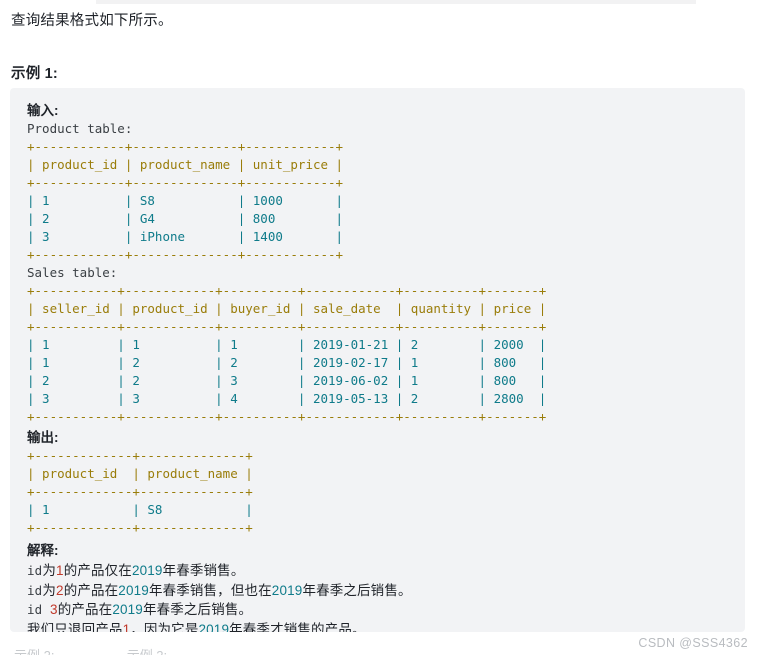 Image resolution: width=761 pixels, height=655 pixels. I want to click on clipped-next-section-text: 示例 2: 示例 2:, so click(264, 651).